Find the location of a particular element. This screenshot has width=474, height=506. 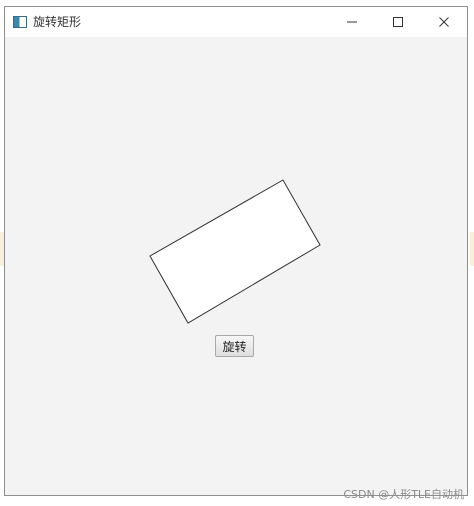

close-icon is located at coordinates (444, 22).